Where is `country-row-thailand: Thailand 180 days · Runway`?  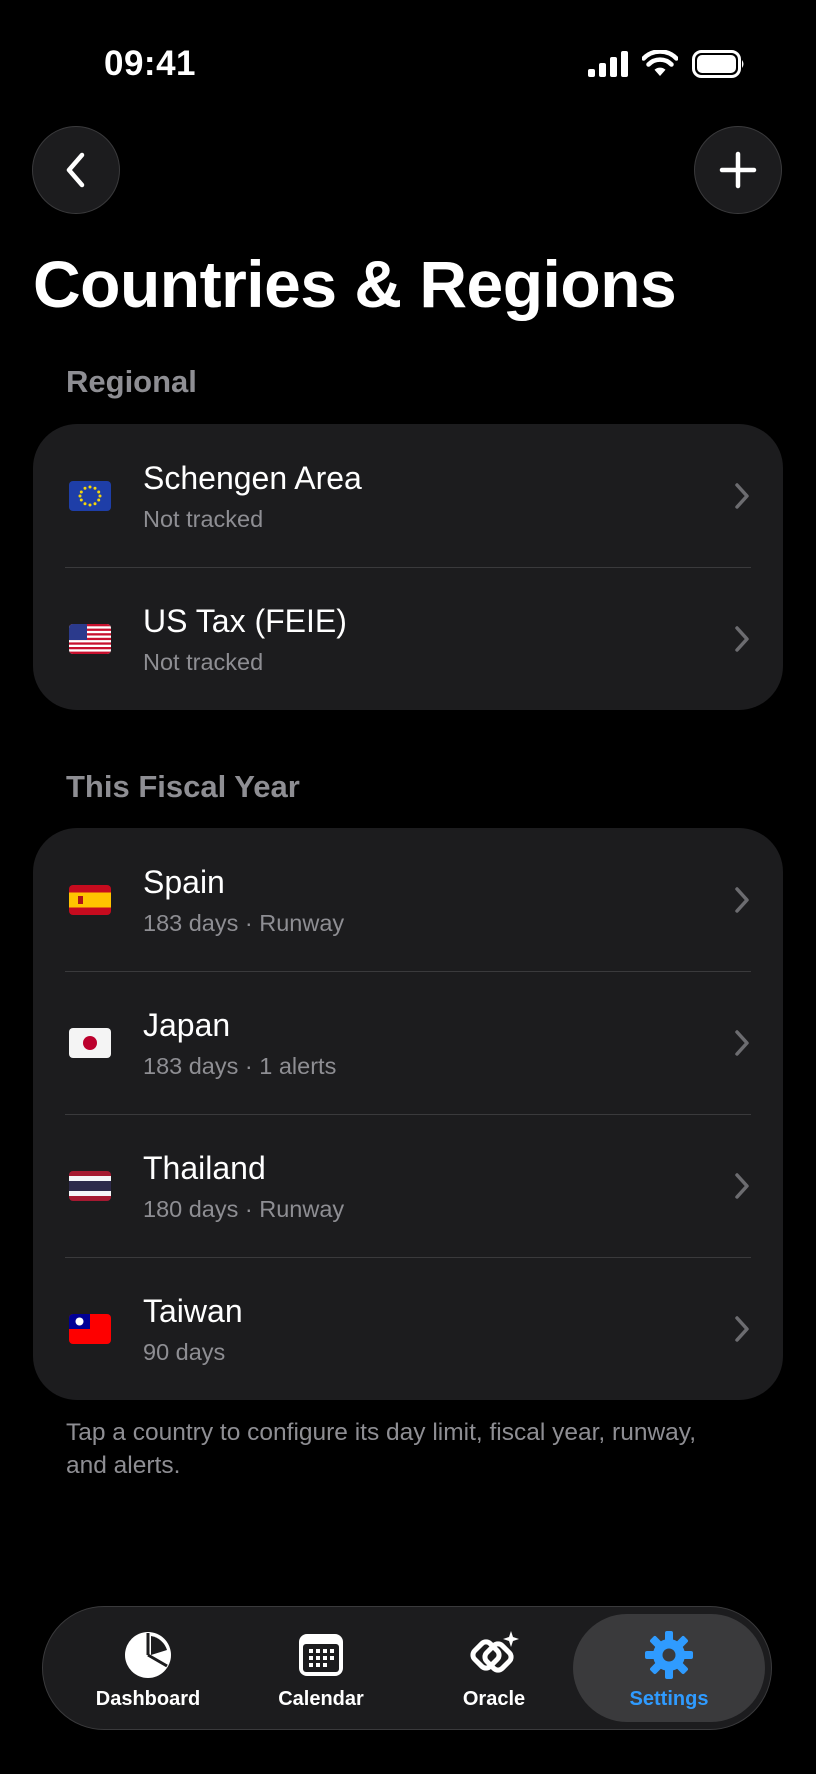
country-row-thailand: Thailand 180 days · Runway is located at coordinates (408, 1185).